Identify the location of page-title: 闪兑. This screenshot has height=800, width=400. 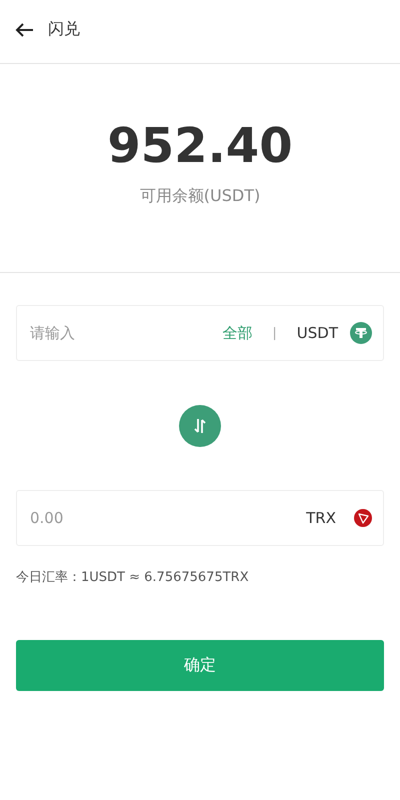
(64, 29).